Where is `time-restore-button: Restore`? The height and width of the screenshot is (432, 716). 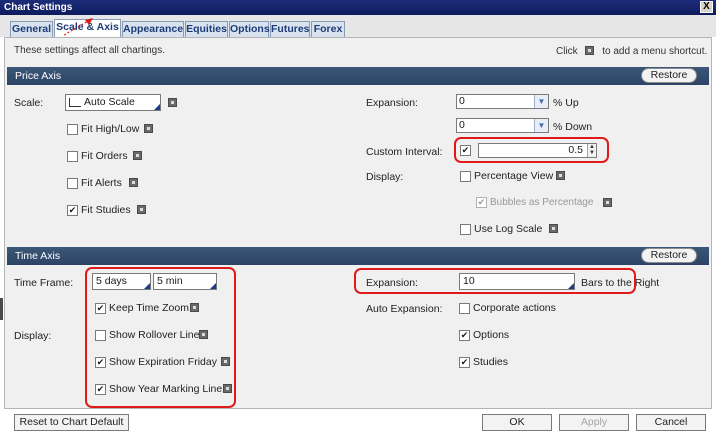
time-restore-button: Restore is located at coordinates (669, 255).